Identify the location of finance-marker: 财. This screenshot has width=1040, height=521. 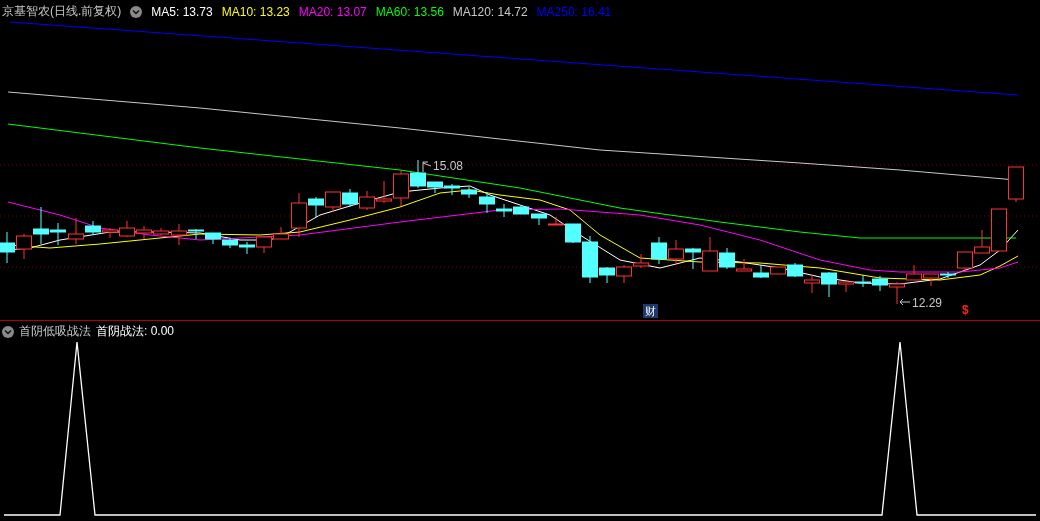
(650, 311).